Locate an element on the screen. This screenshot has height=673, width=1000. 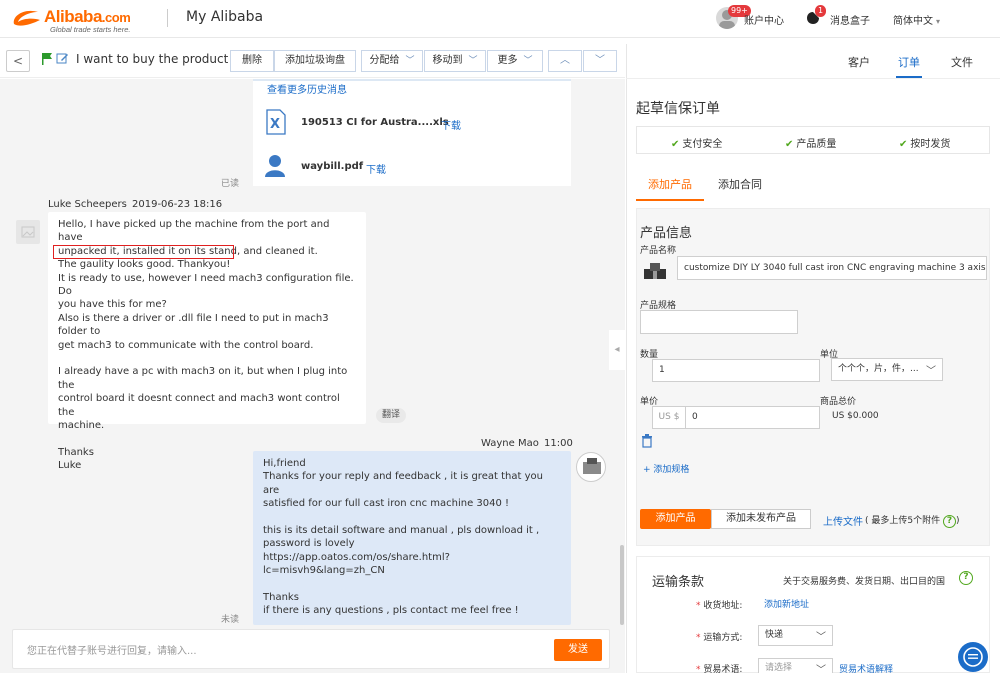
add-address-link: 添加新地址 is located at coordinates (786, 603).